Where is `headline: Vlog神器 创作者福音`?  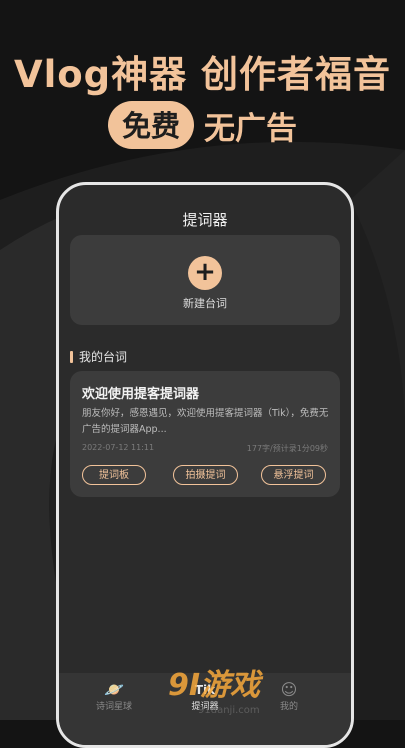 headline: Vlog神器 创作者福音 is located at coordinates (202, 74).